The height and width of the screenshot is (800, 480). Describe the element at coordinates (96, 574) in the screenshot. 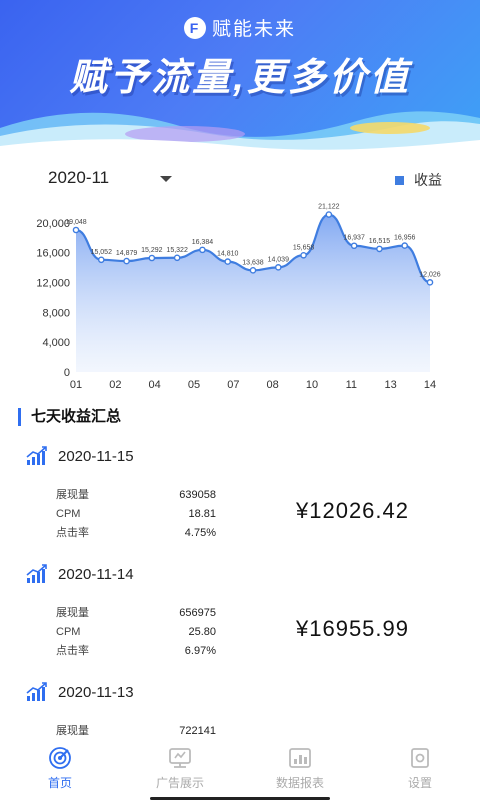

I see `record-date: 2020-11-14` at that location.